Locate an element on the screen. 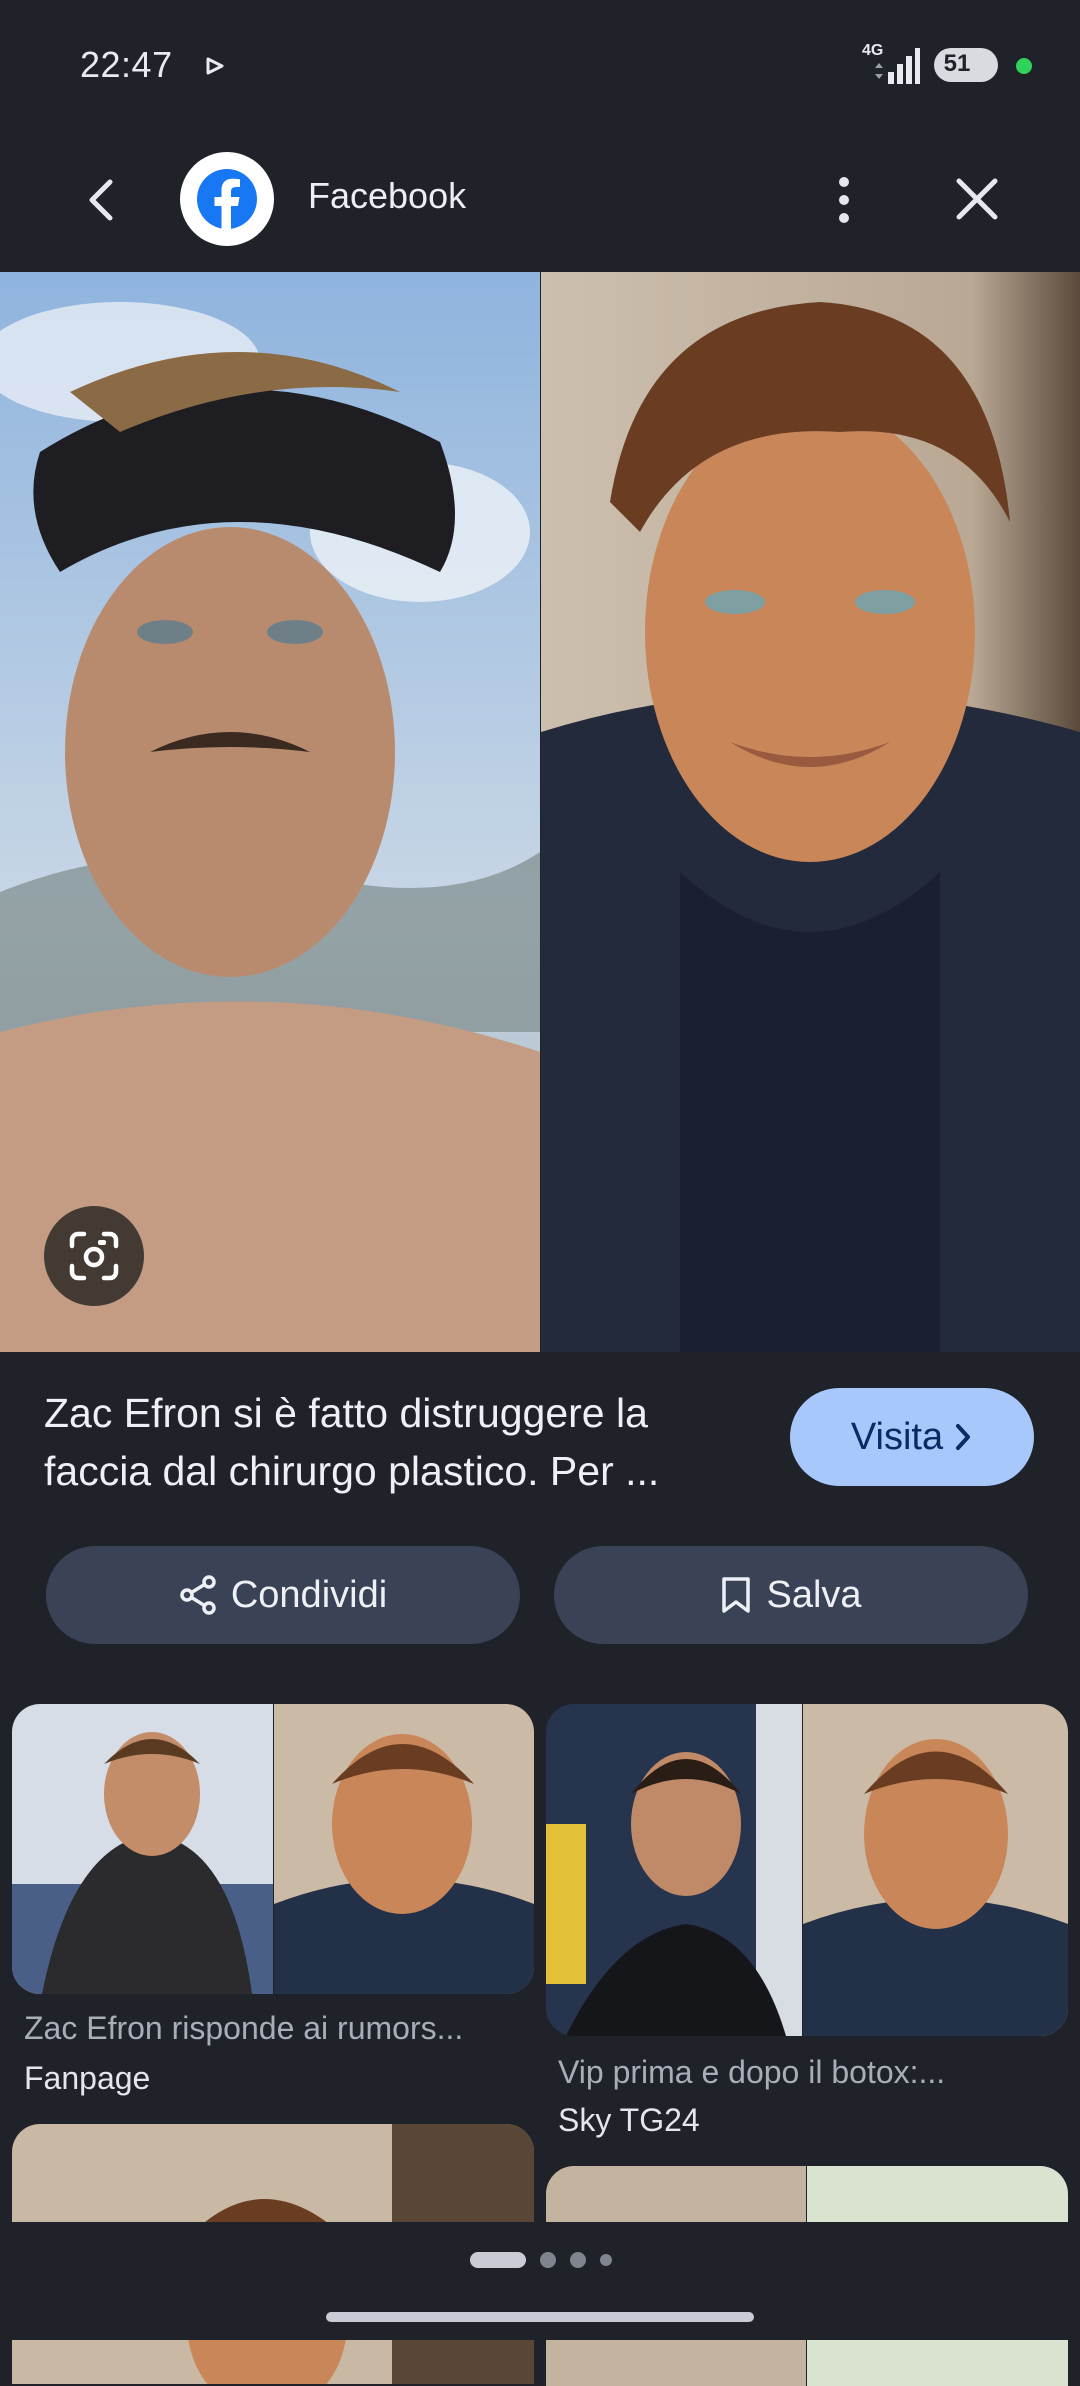 The width and height of the screenshot is (1080, 2386). privacy-indicator-dot is located at coordinates (1024, 66).